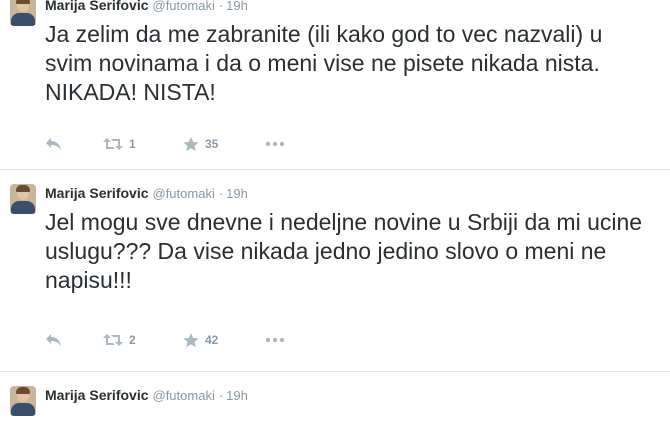  What do you see at coordinates (132, 144) in the screenshot?
I see `retweet-count: 1` at bounding box center [132, 144].